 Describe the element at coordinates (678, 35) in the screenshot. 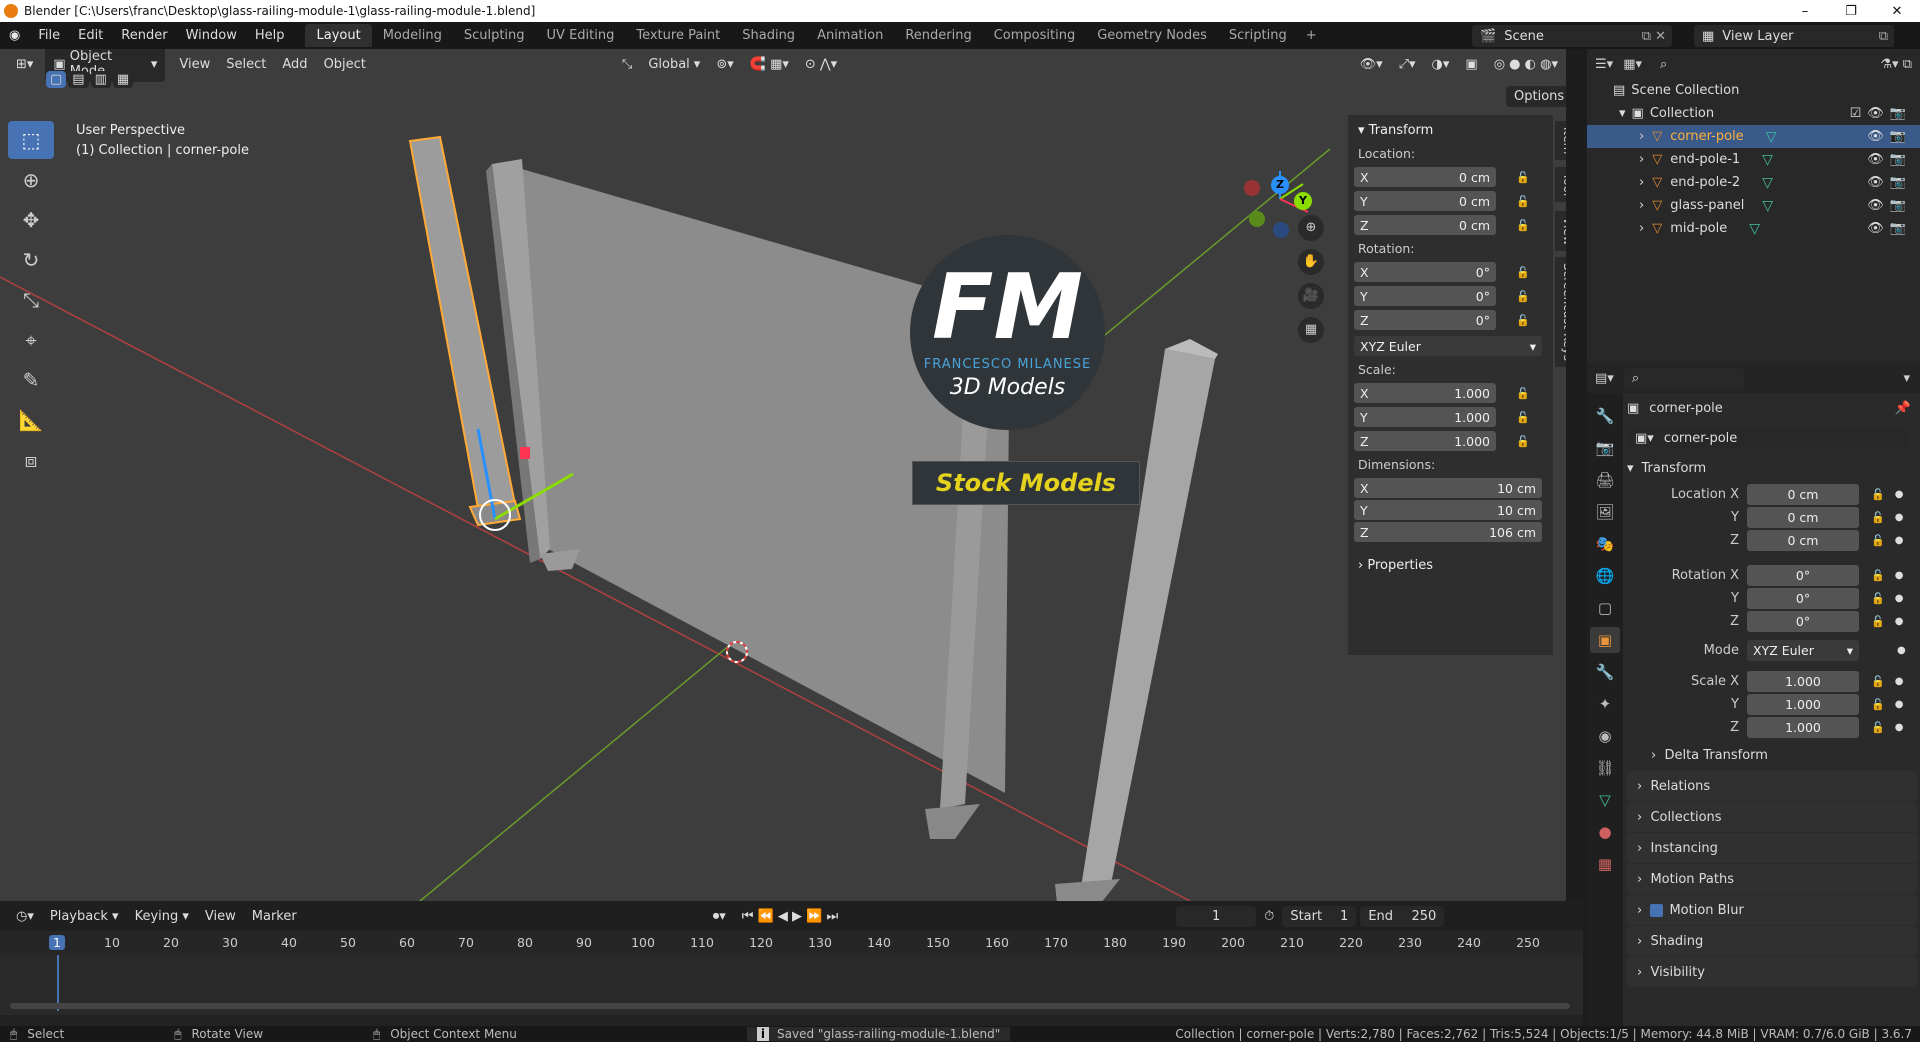

I see `tab-texture-paint: Texture Paint` at that location.